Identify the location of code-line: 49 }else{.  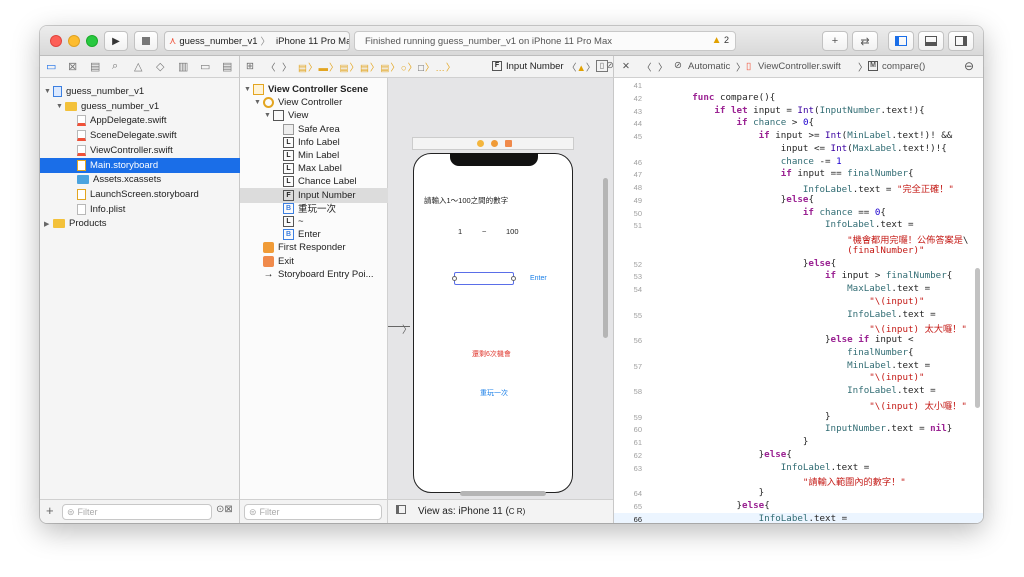
(798, 200).